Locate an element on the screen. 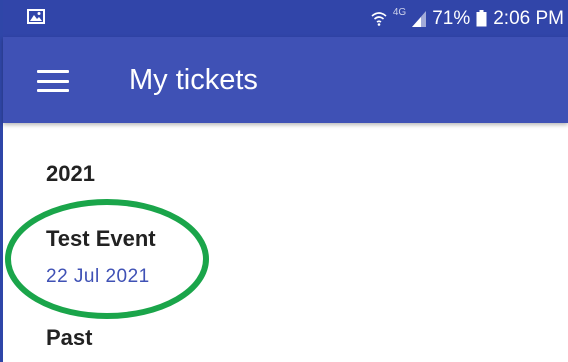  network-type-label: 4G is located at coordinates (399, 12).